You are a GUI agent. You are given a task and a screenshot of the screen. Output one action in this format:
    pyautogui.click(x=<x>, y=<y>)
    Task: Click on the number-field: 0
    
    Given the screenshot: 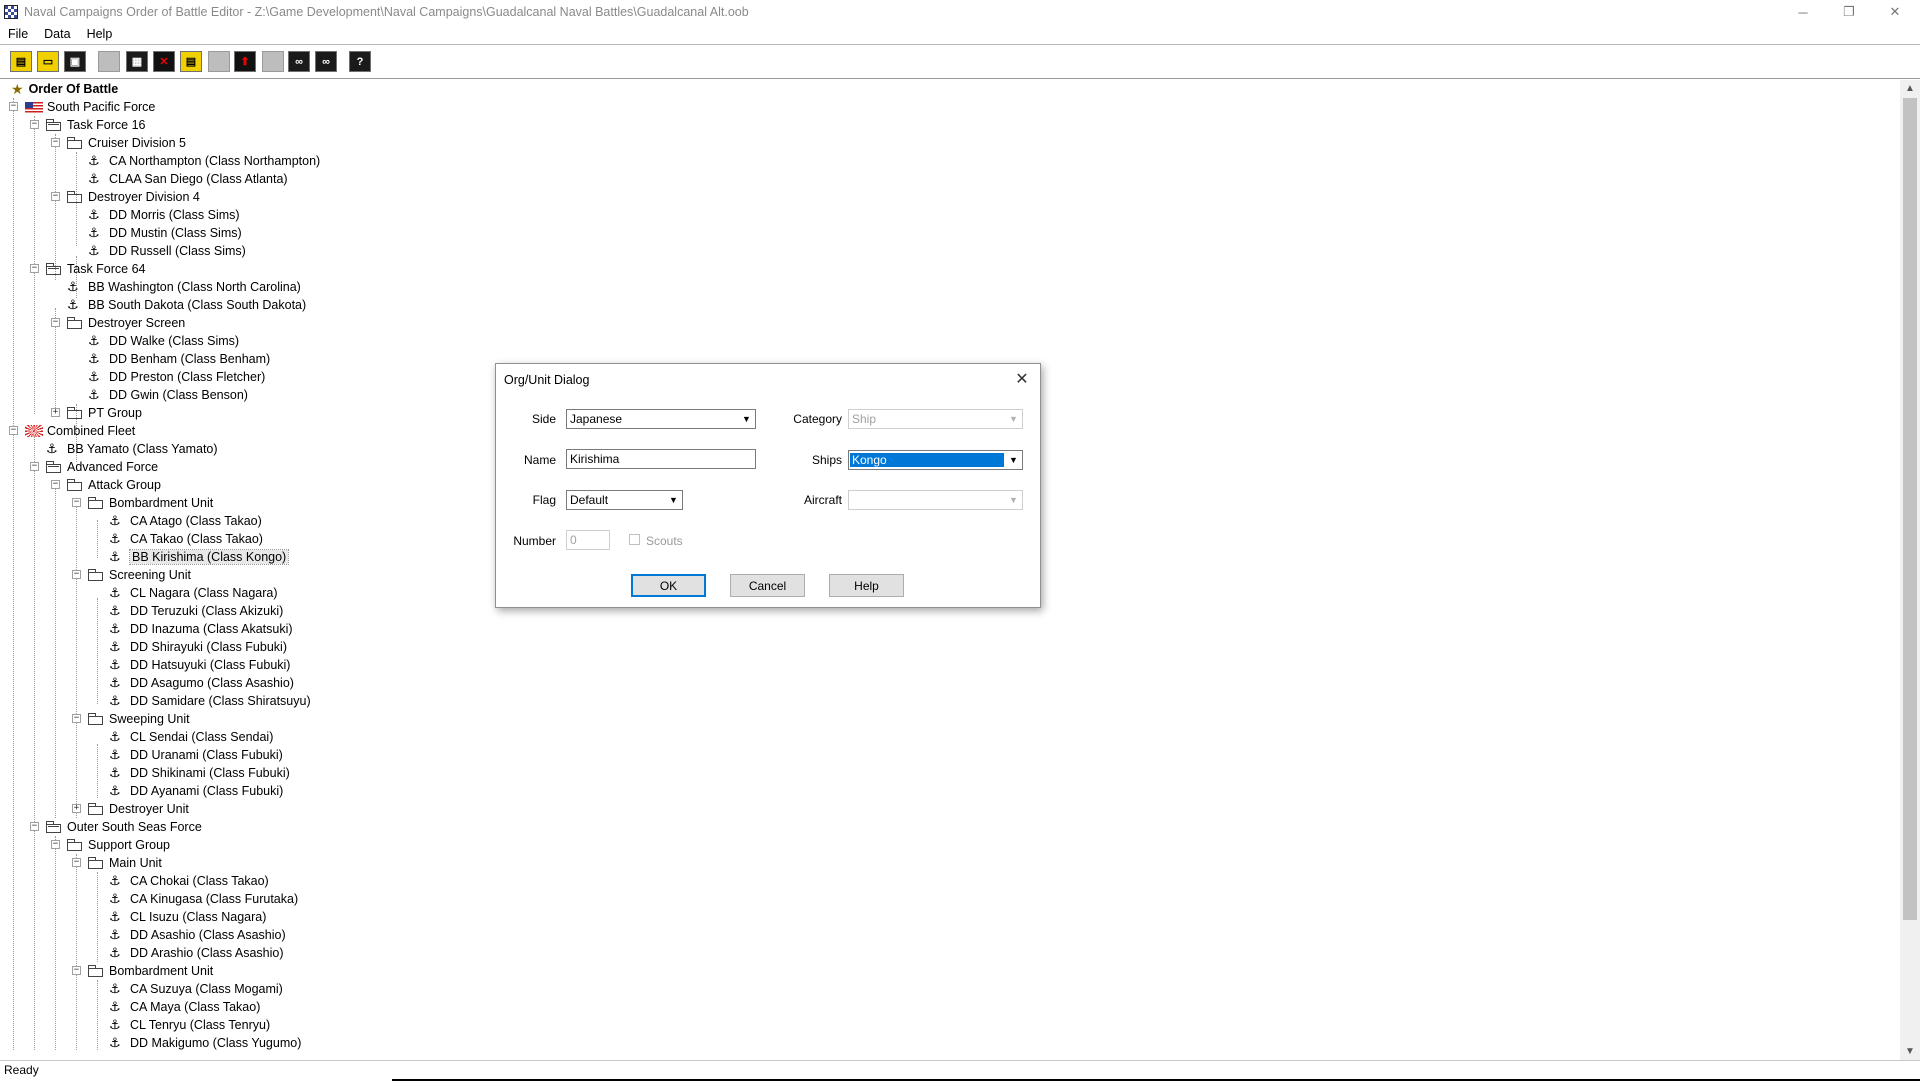 What is the action you would take?
    pyautogui.click(x=588, y=540)
    